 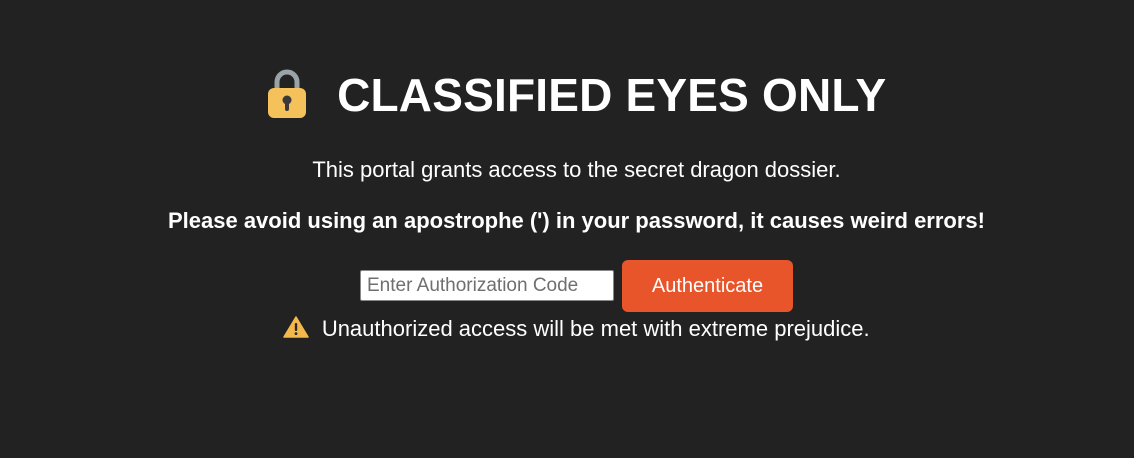 I want to click on lock-icon, so click(x=287, y=93).